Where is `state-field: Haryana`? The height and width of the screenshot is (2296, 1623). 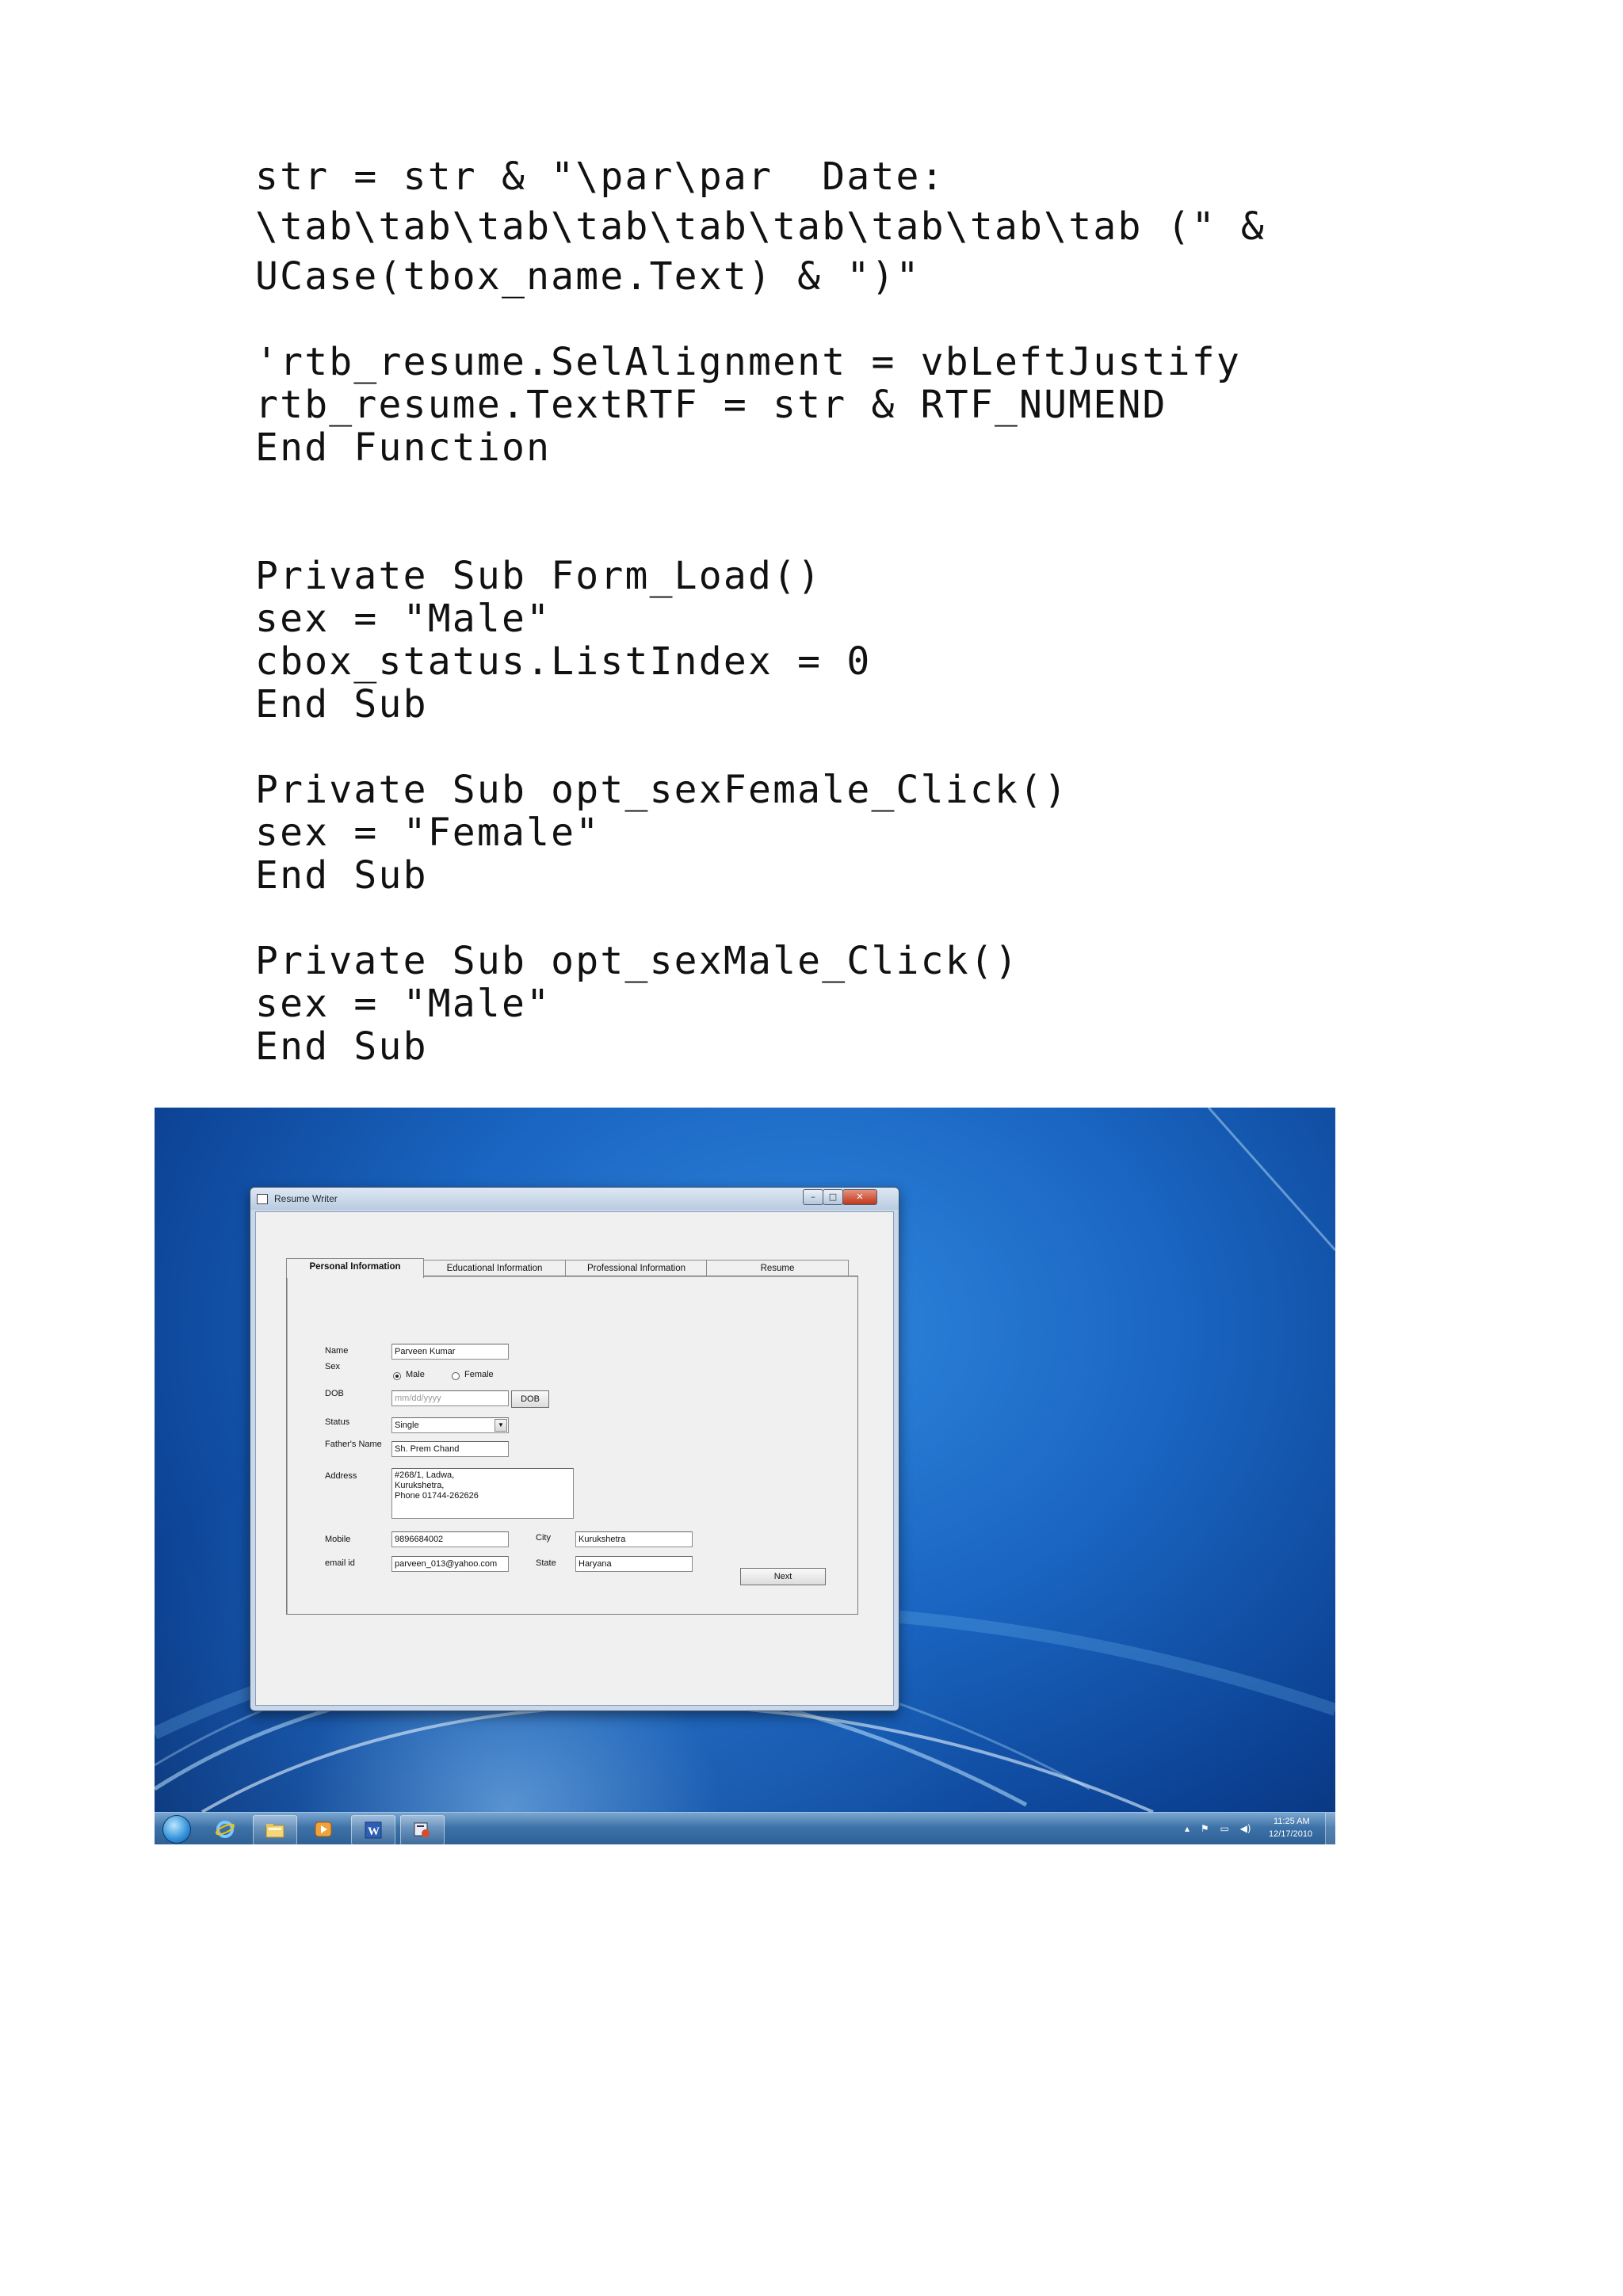
state-field: Haryana is located at coordinates (634, 1564).